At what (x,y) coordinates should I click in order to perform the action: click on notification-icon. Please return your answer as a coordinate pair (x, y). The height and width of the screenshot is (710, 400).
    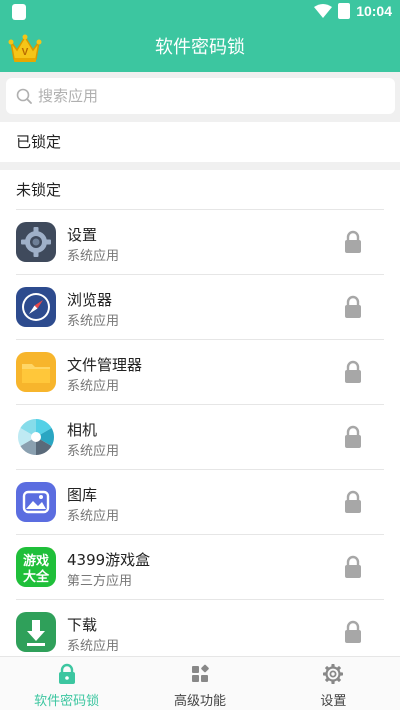
    Looking at the image, I should click on (19, 12).